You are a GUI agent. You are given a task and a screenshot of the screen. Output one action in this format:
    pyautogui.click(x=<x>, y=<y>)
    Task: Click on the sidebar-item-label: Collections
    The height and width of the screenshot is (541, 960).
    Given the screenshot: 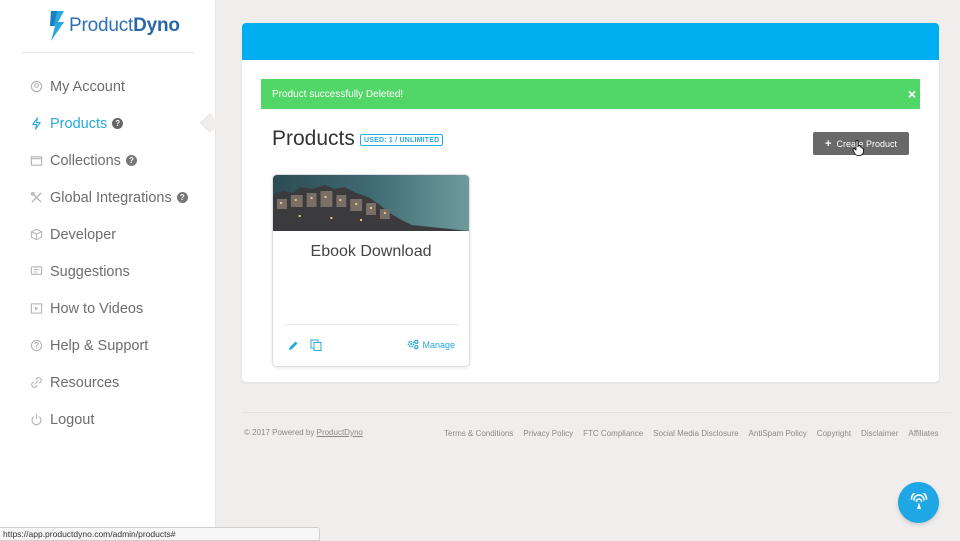 What is the action you would take?
    pyautogui.click(x=85, y=160)
    